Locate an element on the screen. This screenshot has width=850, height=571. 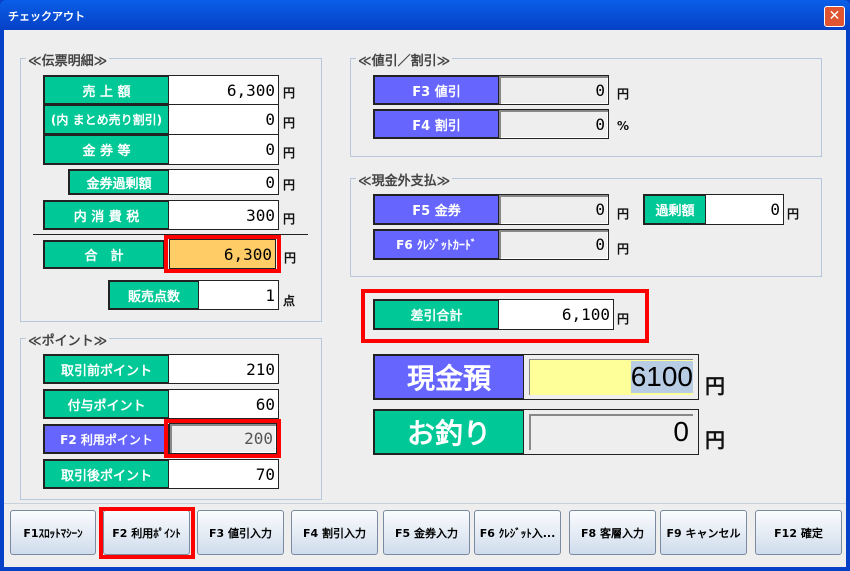
points-granted-label: 付与ポイント is located at coordinates (106, 404).